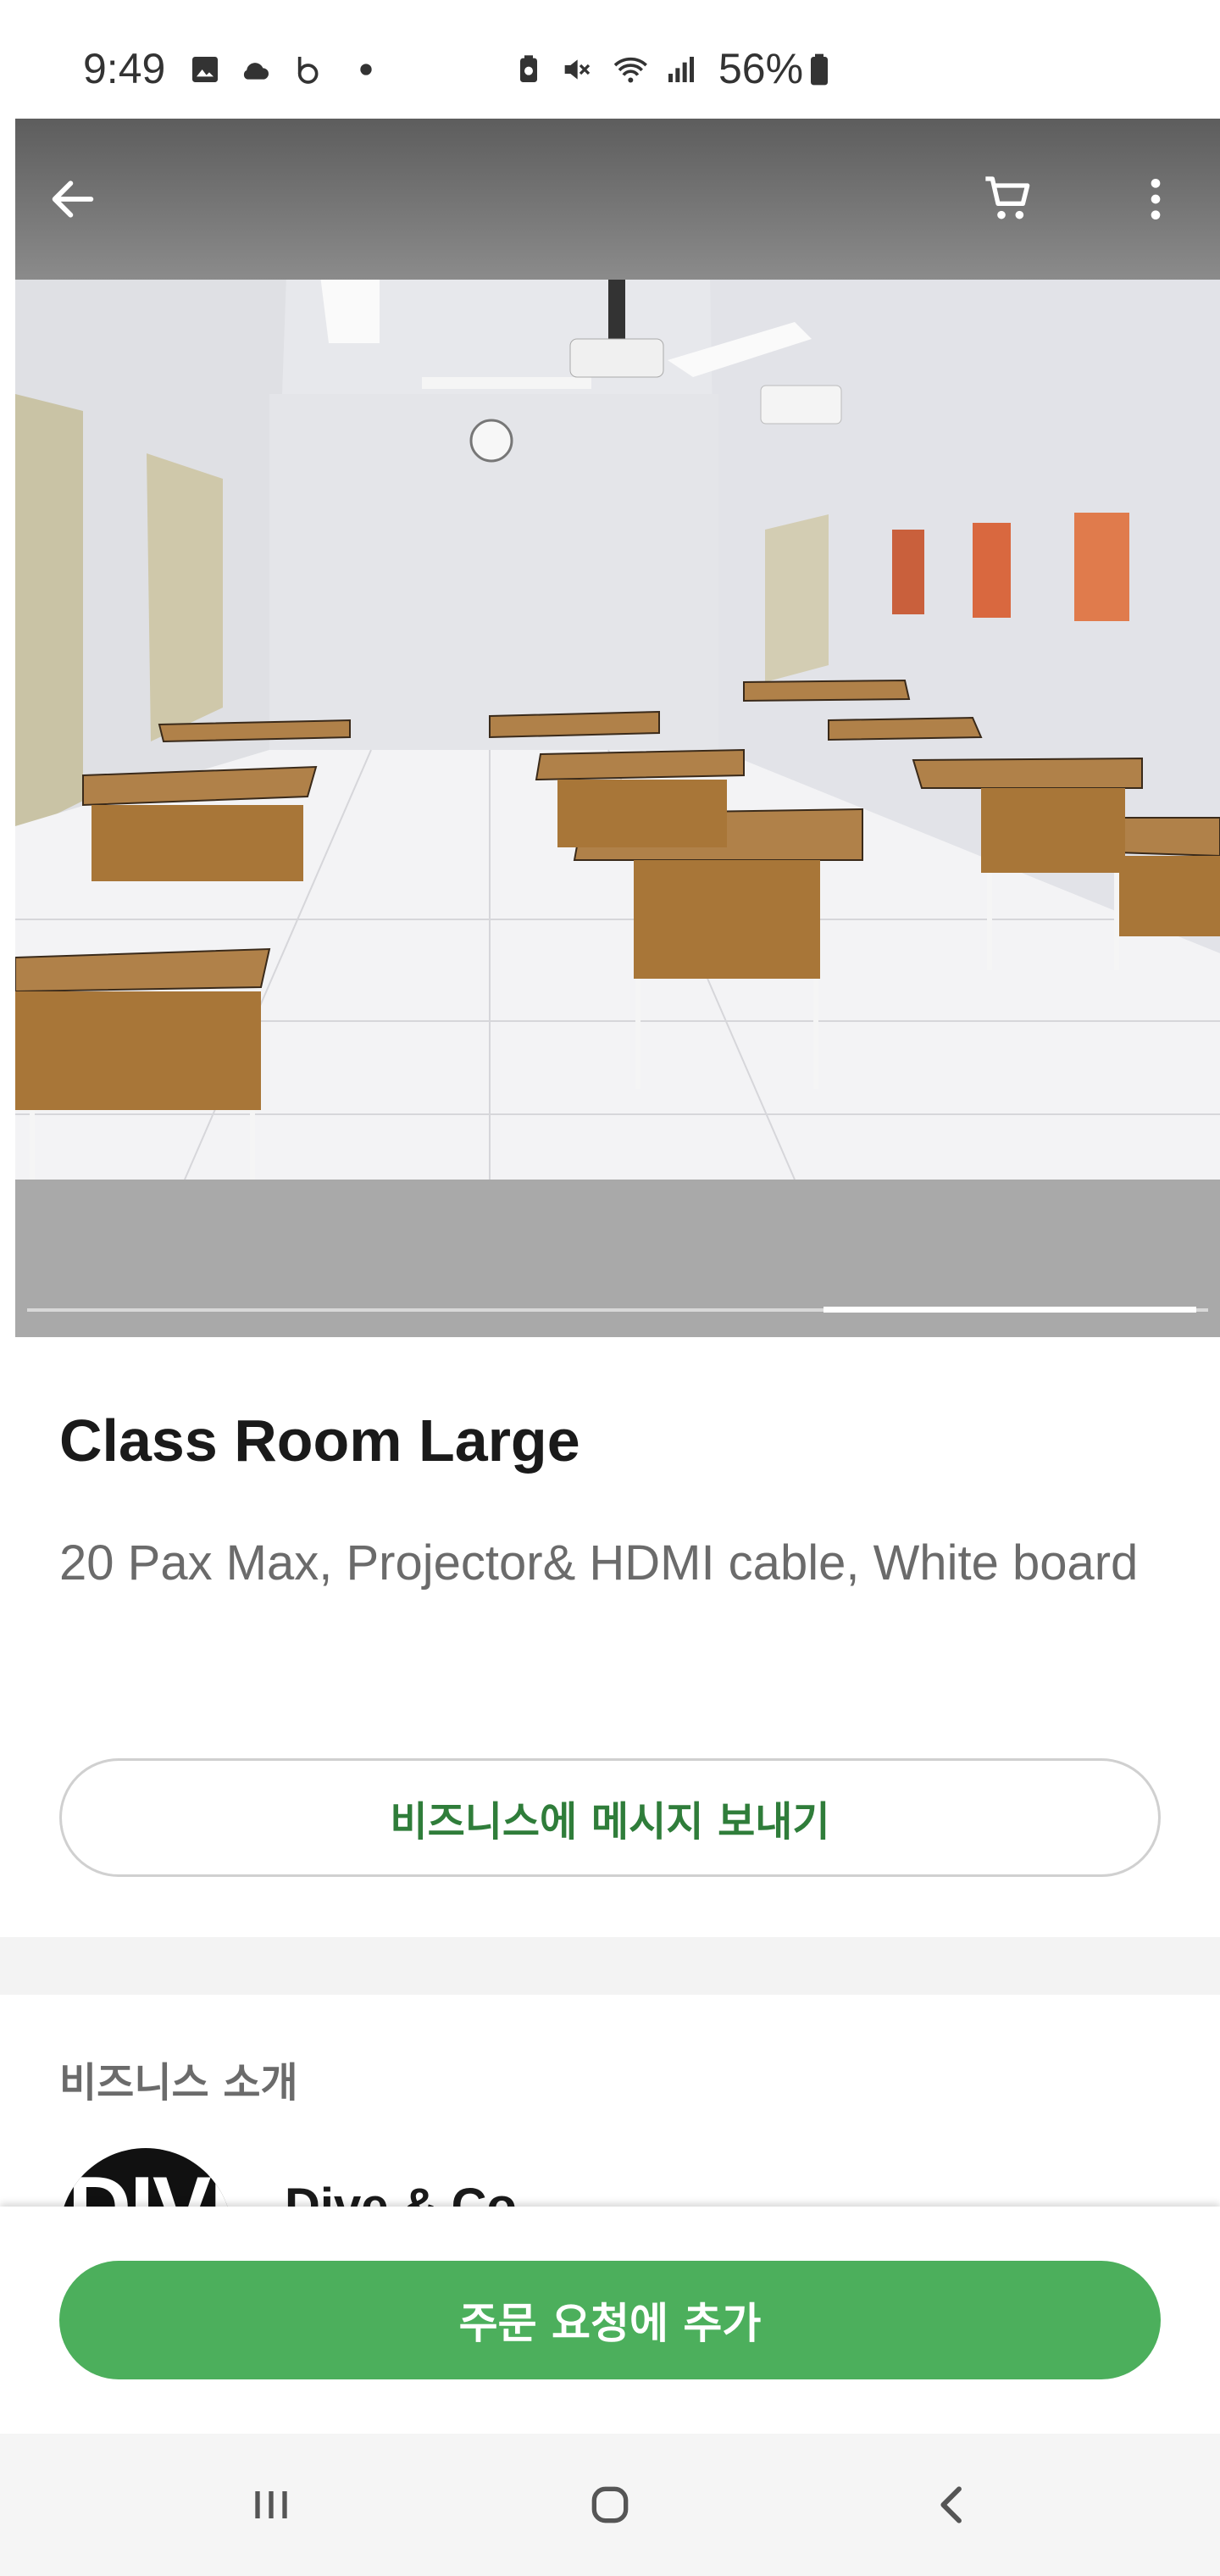  I want to click on system-nav-bar, so click(610, 2505).